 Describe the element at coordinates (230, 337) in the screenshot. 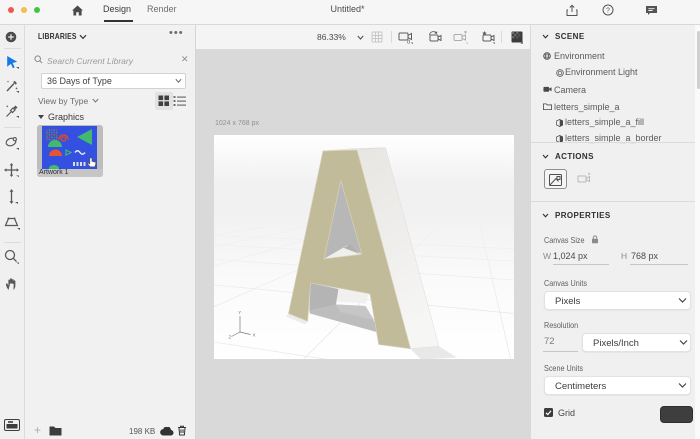

I see `svg-text: Z` at that location.